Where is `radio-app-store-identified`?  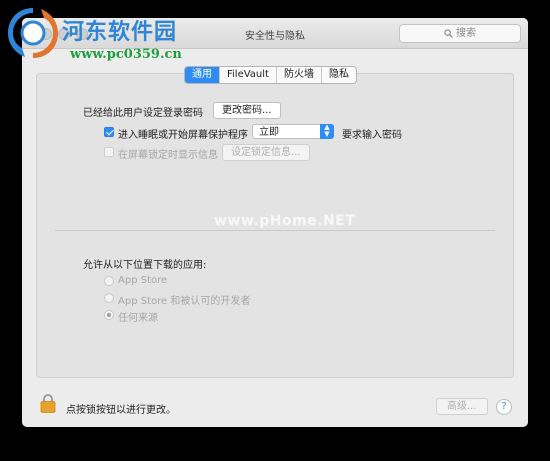 radio-app-store-identified is located at coordinates (109, 298).